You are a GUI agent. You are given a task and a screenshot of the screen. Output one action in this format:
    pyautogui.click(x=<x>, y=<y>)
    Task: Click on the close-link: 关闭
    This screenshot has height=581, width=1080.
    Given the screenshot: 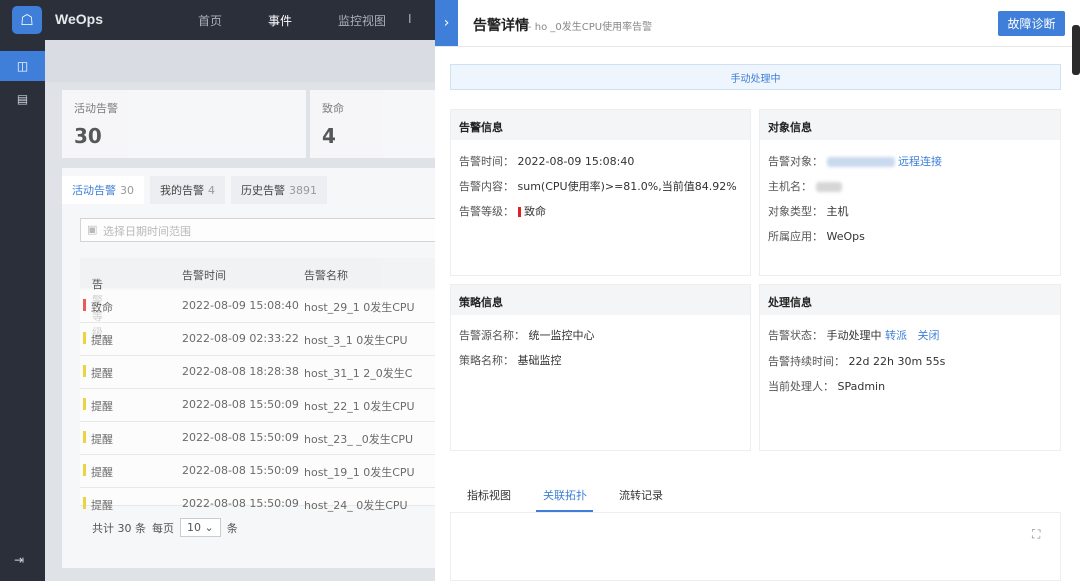 What is the action you would take?
    pyautogui.click(x=929, y=335)
    